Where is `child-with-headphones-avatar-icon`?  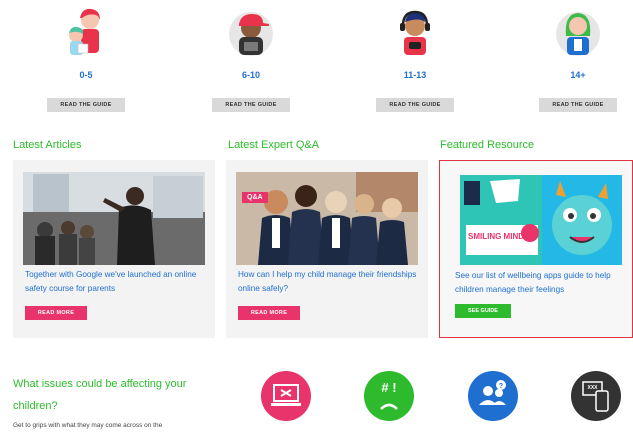
child-with-headphones-avatar-icon is located at coordinates (415, 34).